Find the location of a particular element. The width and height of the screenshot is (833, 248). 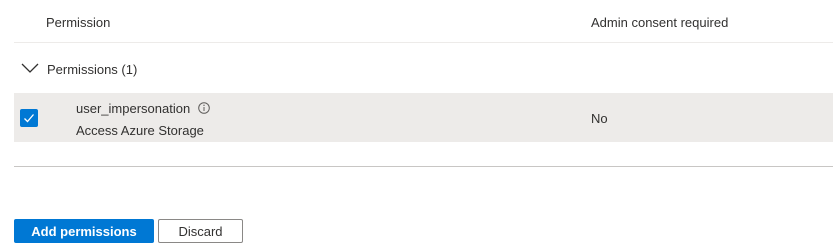

permission-name: user_impersonation is located at coordinates (133, 108).